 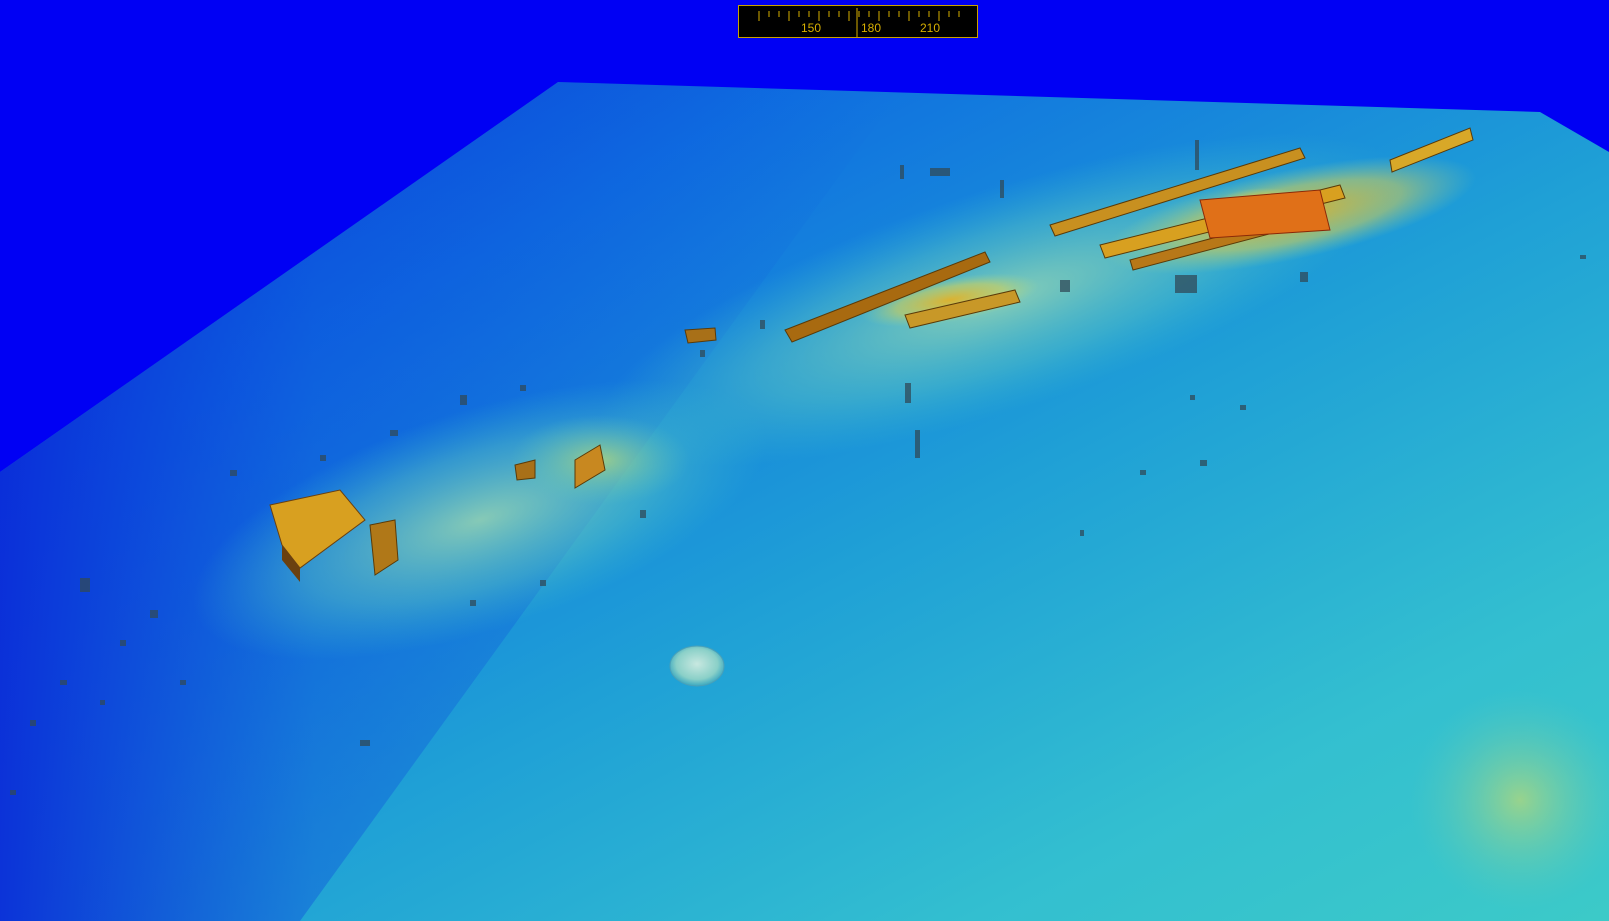 What do you see at coordinates (811, 28) in the screenshot?
I see `compass-label-150: 150` at bounding box center [811, 28].